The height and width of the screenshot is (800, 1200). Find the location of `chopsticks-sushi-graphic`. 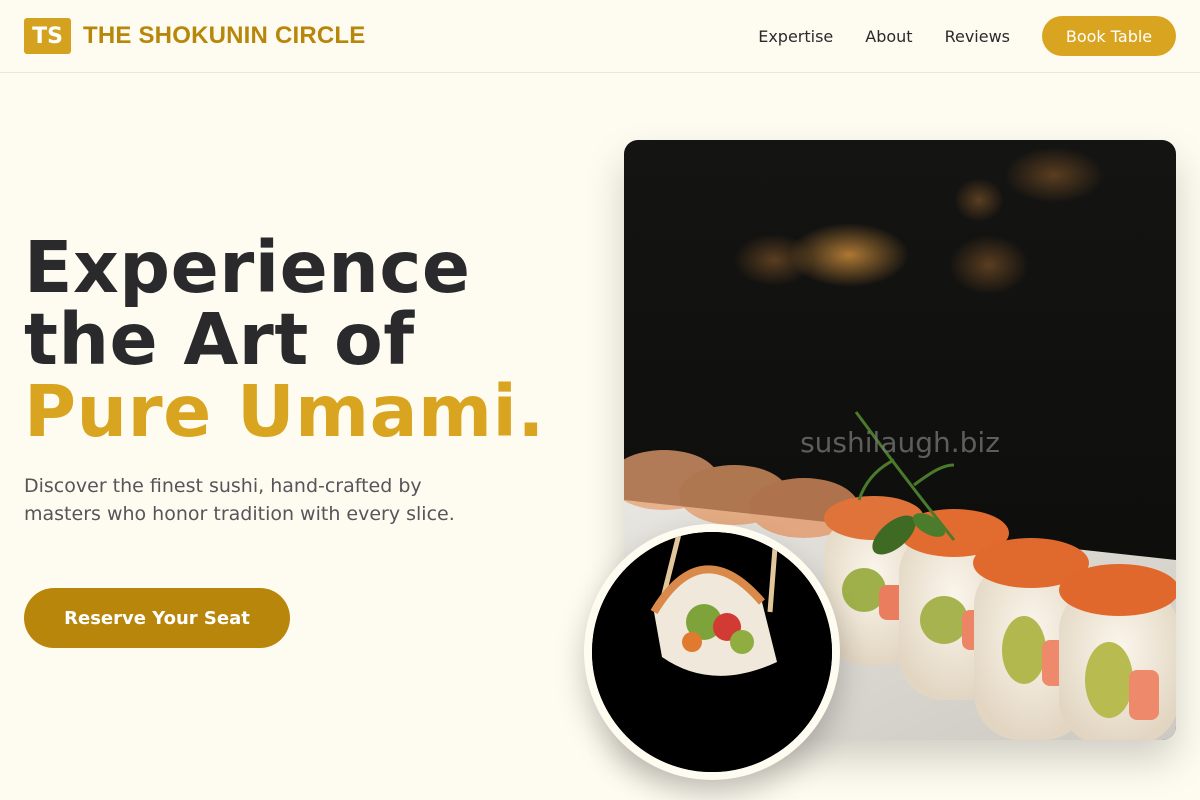

chopsticks-sushi-graphic is located at coordinates (712, 652).